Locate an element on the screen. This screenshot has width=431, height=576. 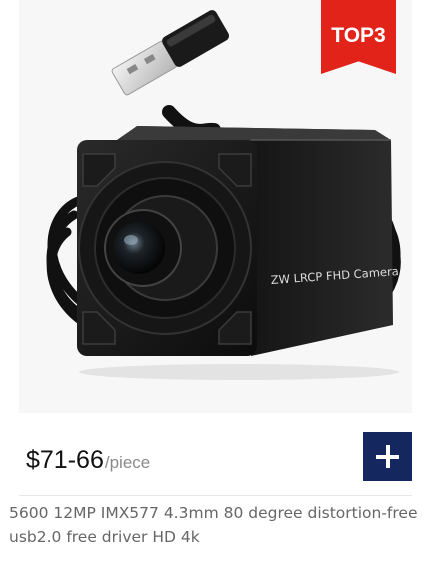
price-unit: /piece is located at coordinates (127, 462).